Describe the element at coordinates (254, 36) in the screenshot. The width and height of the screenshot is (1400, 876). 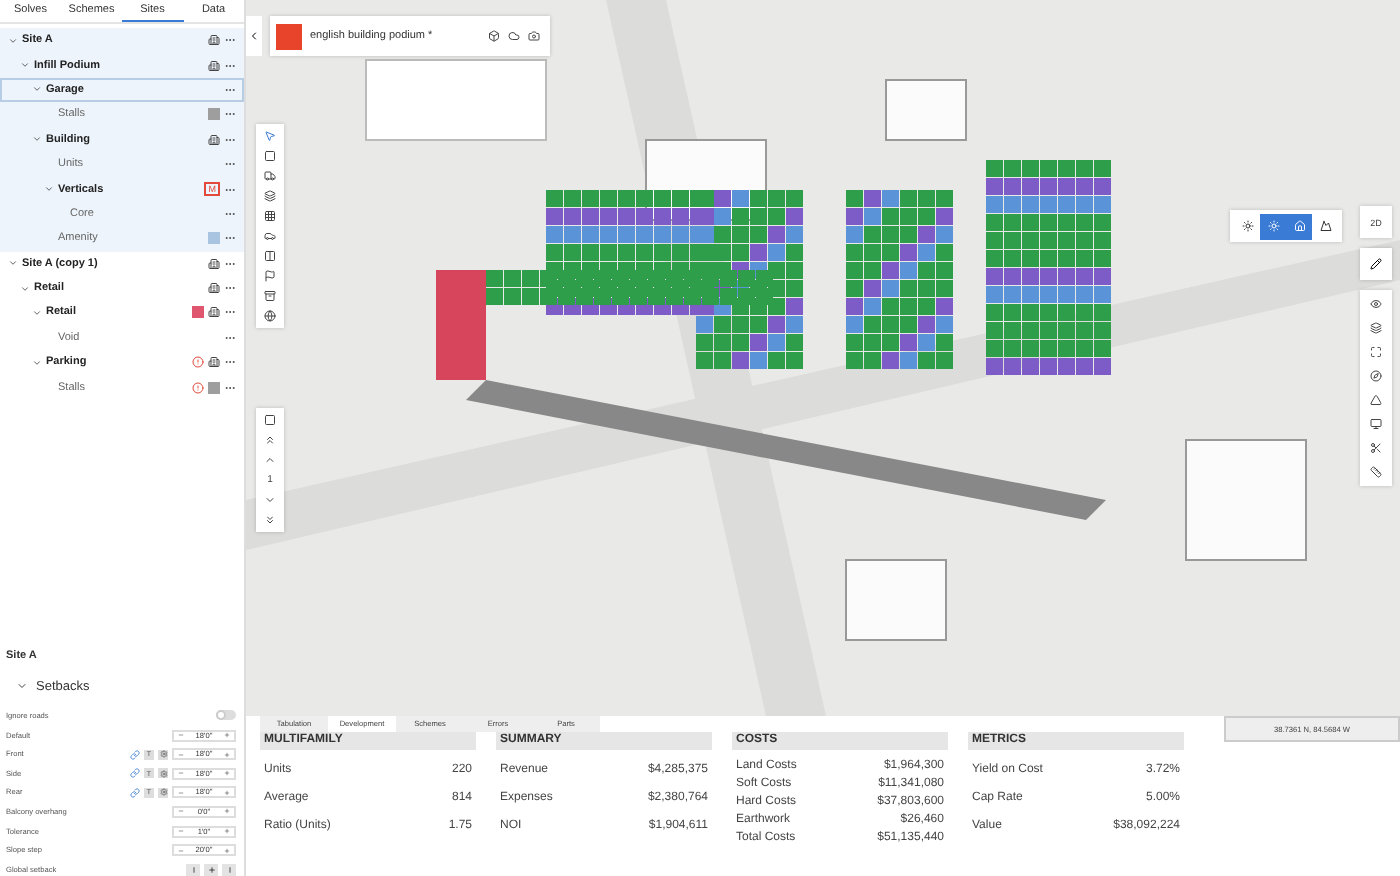
I see `chevron-left-icon` at that location.